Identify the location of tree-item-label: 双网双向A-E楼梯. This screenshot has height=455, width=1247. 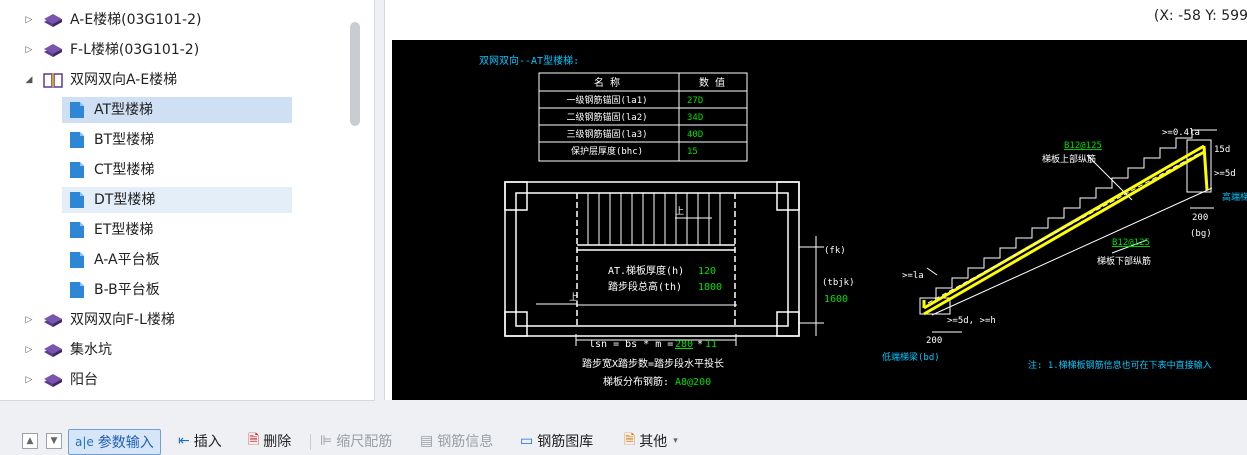
(124, 80).